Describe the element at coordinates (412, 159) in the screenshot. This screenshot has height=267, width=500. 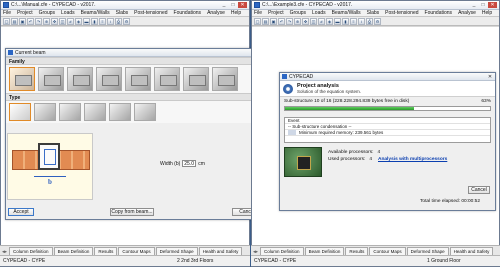
I see `multiprocessors-link: Analysis with multiprocessors` at that location.